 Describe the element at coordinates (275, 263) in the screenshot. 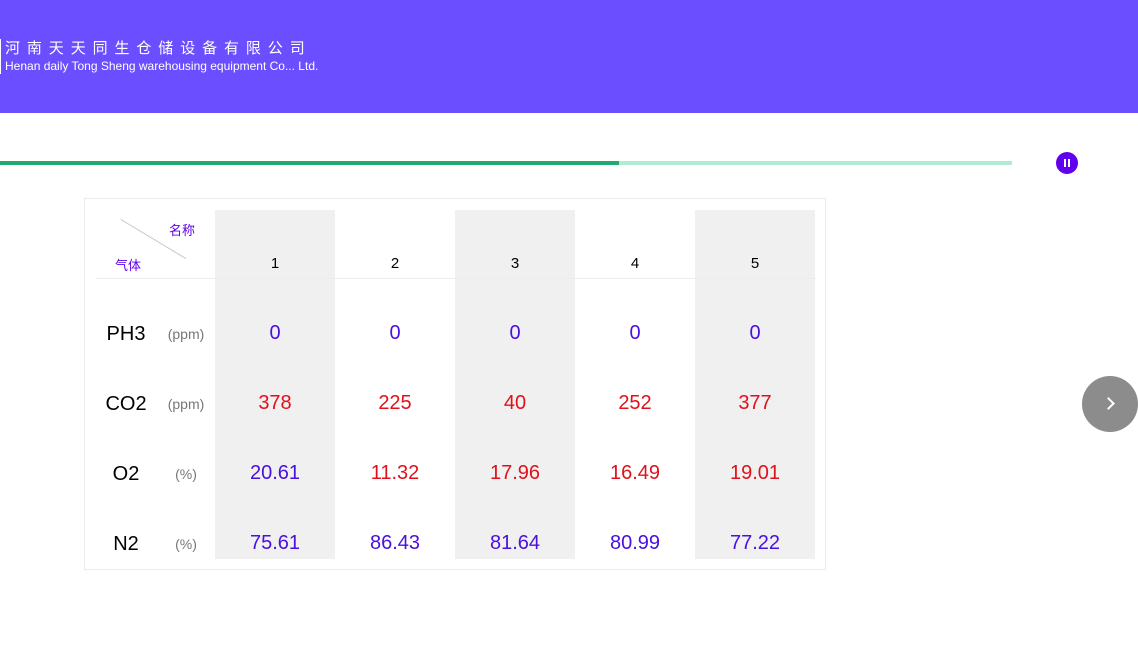

I see `column-header: 1` at that location.